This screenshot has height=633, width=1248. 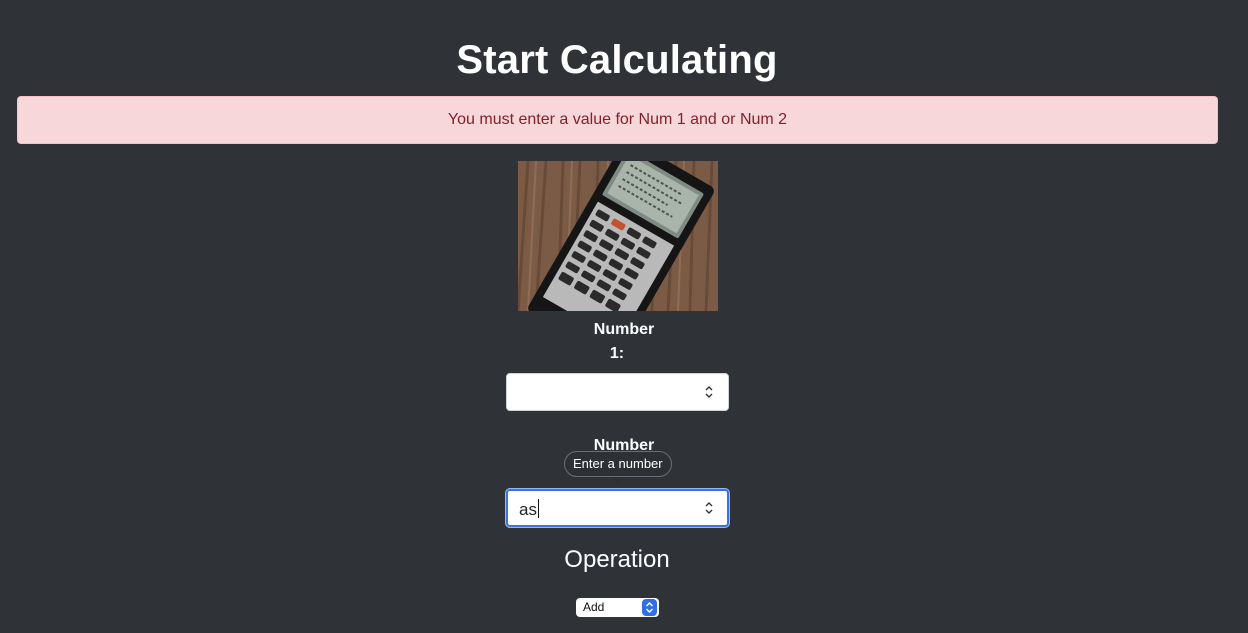 What do you see at coordinates (624, 329) in the screenshot?
I see `num1-label-line1: Number` at bounding box center [624, 329].